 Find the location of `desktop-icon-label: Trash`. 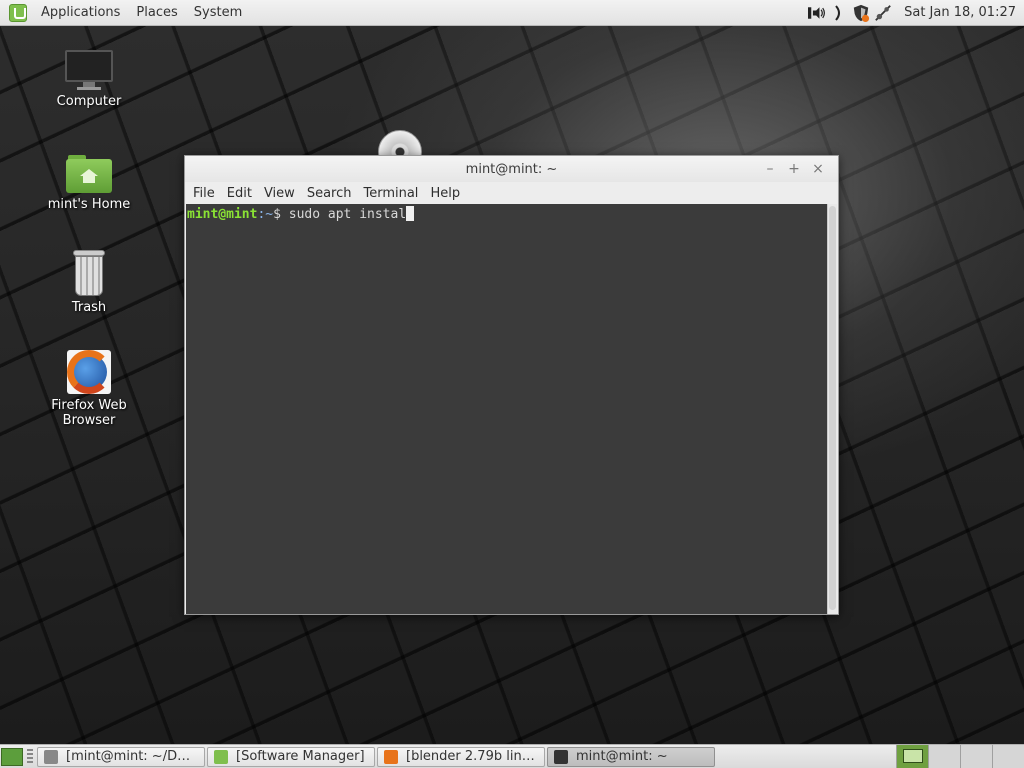

desktop-icon-label: Trash is located at coordinates (89, 307).